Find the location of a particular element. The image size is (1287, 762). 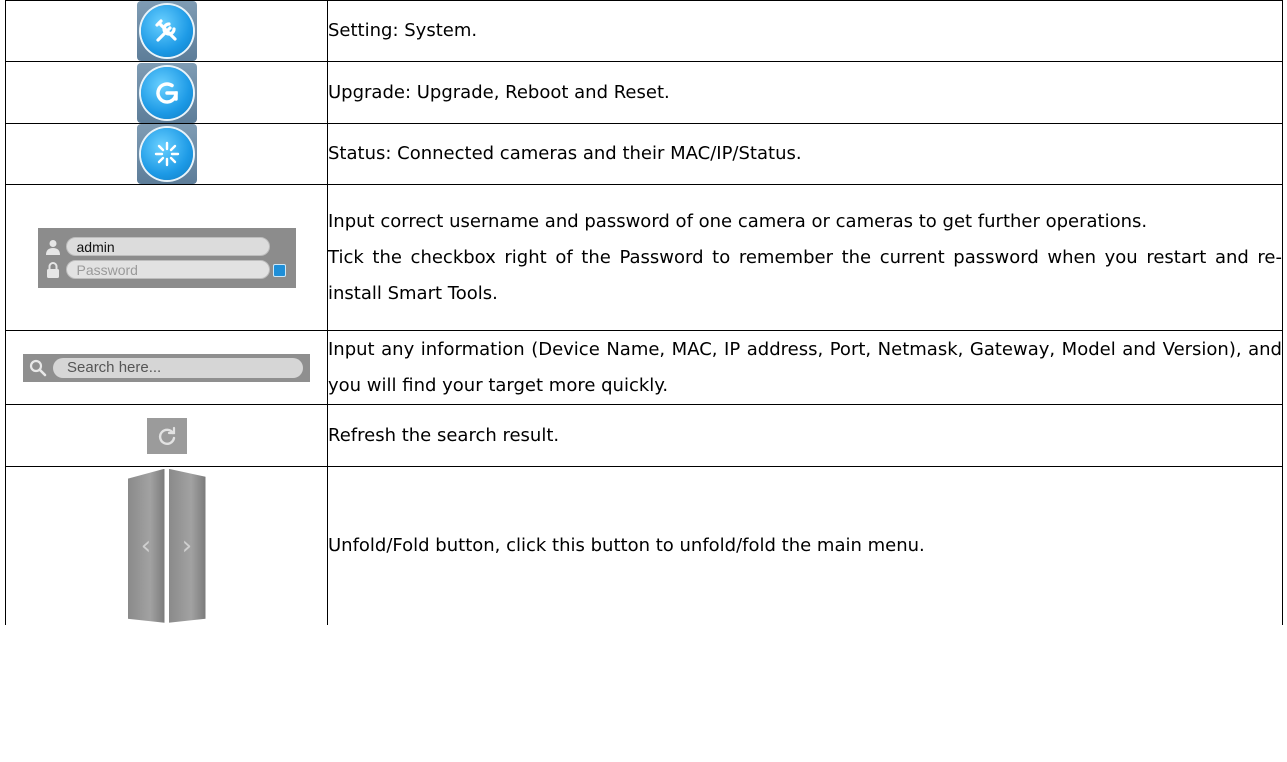

description-text: Setting: System. is located at coordinates (403, 30).